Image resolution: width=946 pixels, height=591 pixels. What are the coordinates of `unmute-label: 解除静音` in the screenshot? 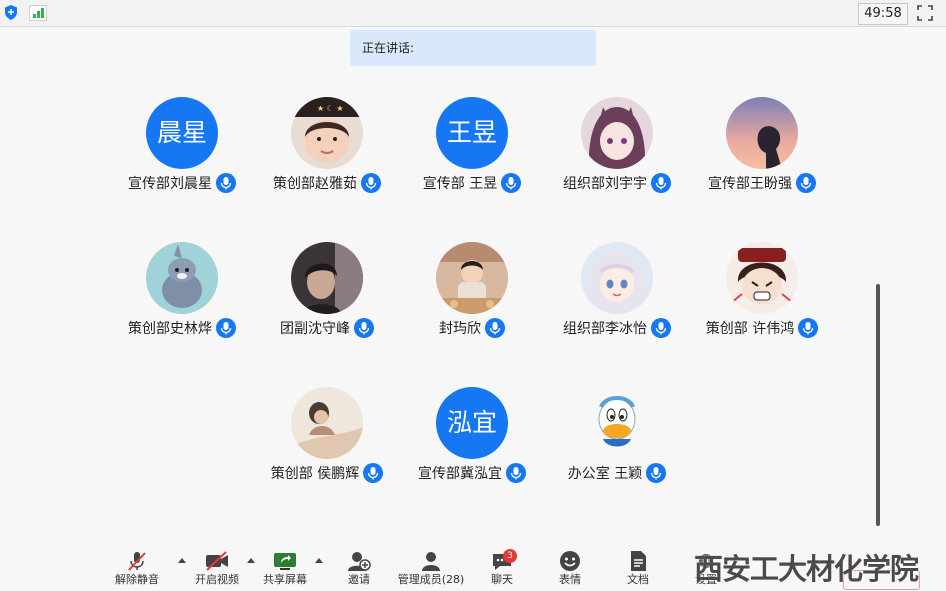 It's located at (137, 579).